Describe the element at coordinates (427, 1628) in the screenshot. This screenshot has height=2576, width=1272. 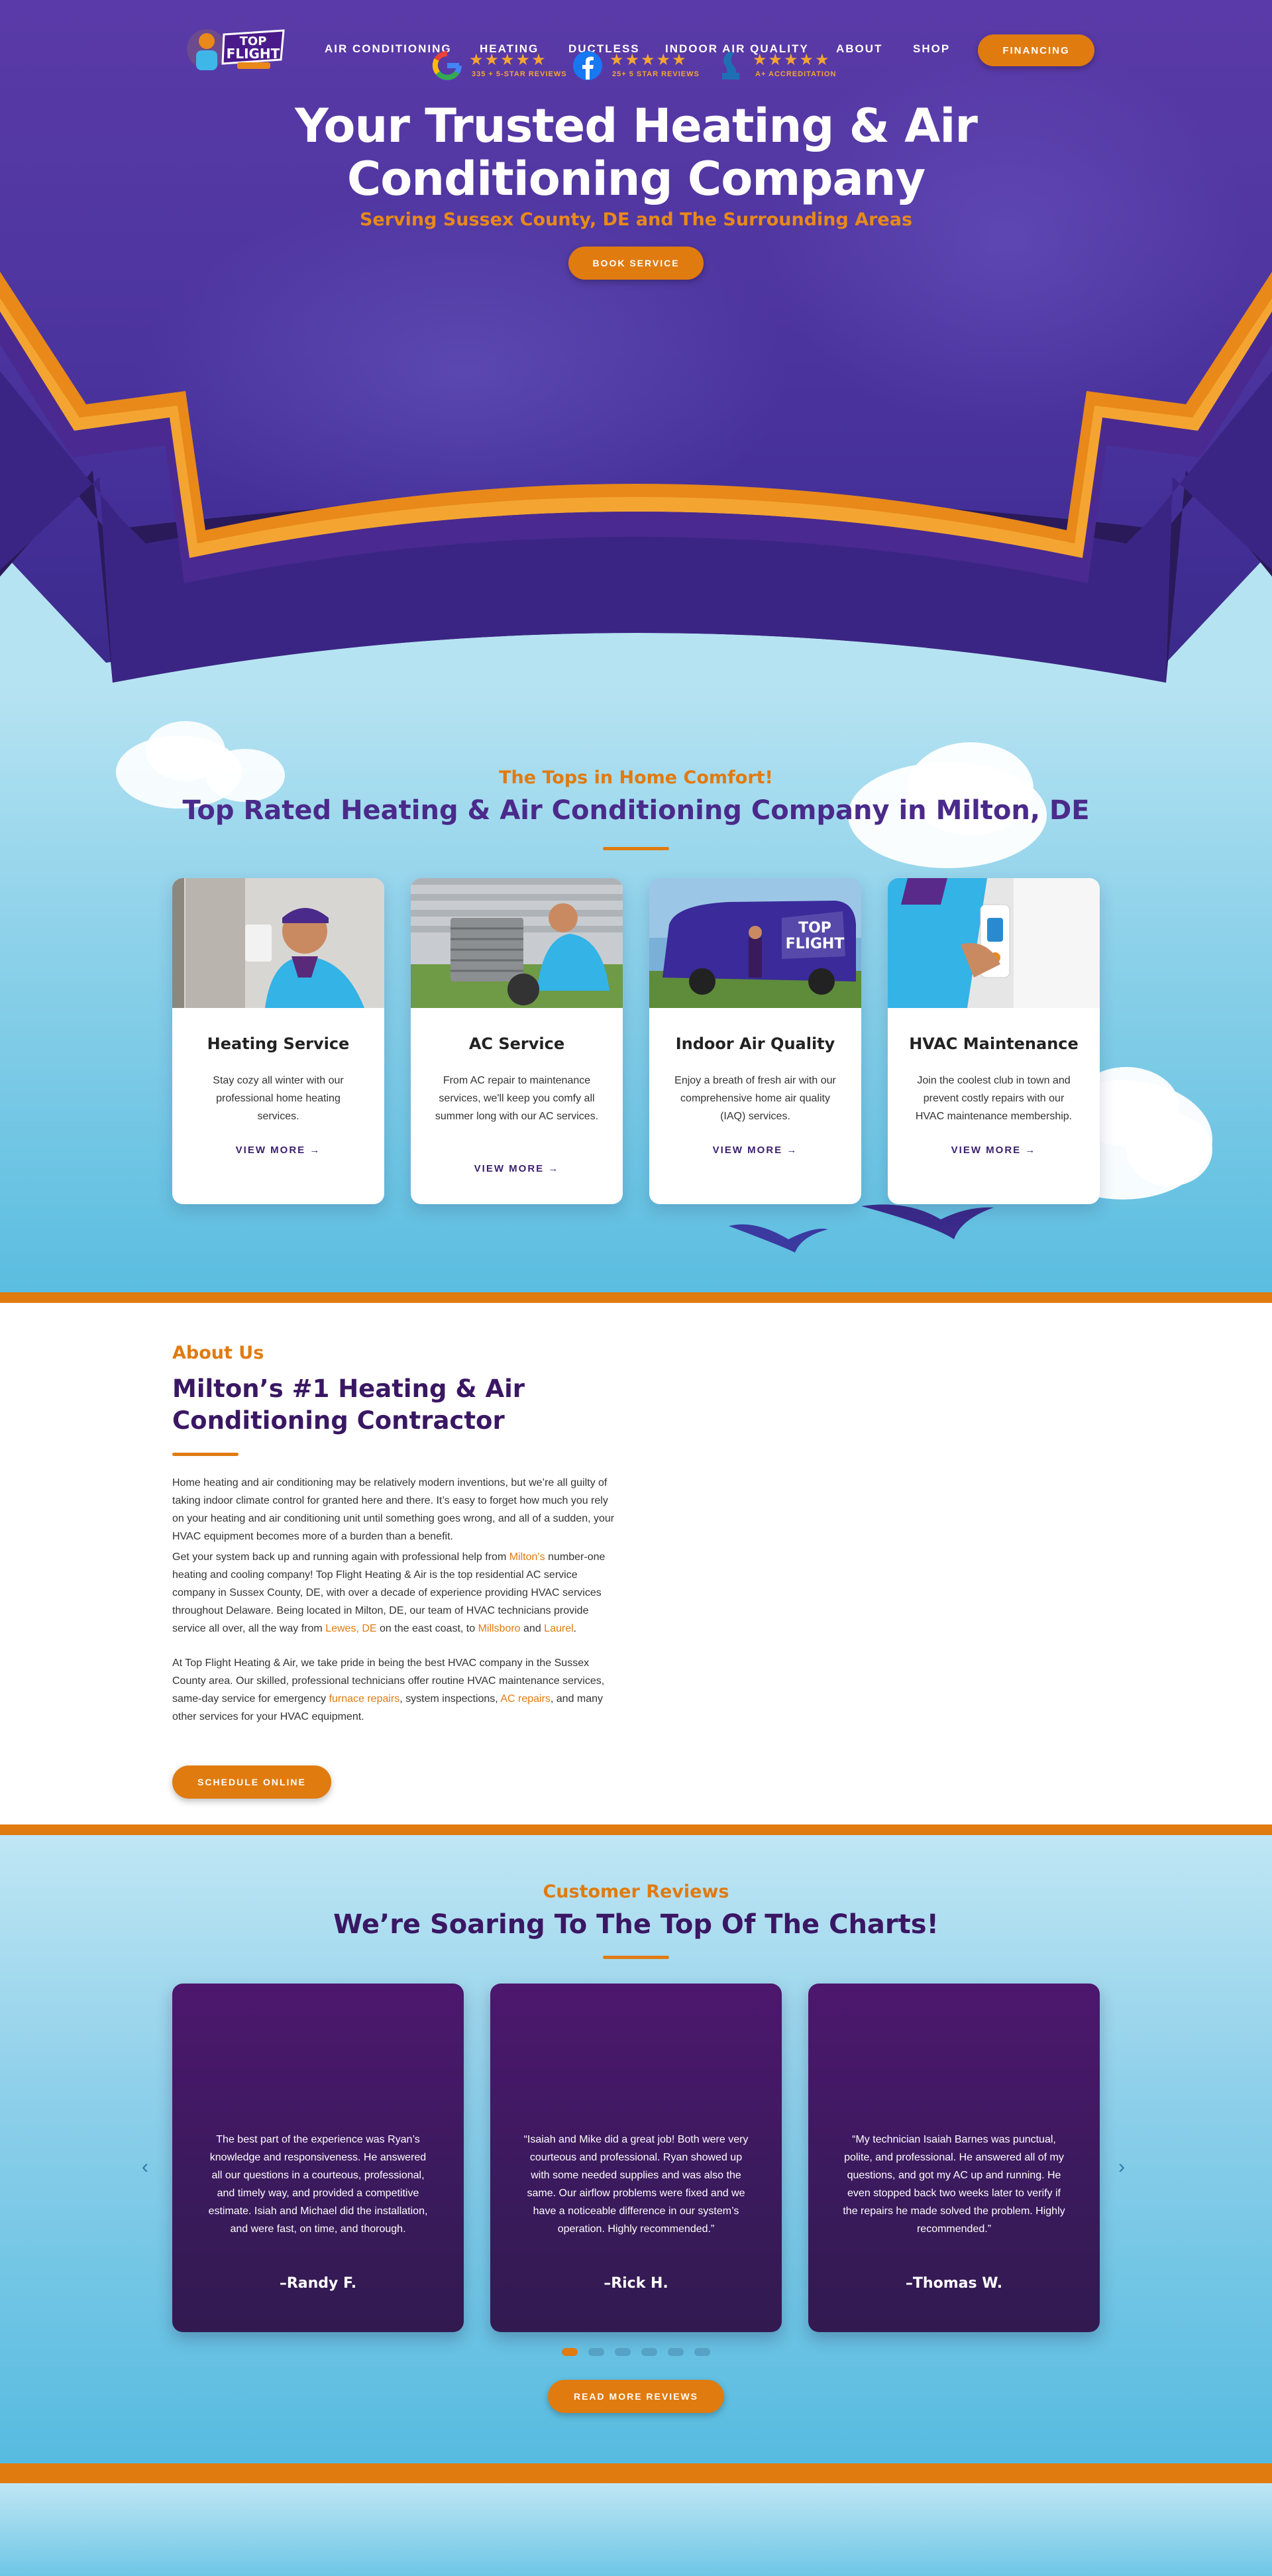
I see `about-p2-text: on the east coast, to` at that location.